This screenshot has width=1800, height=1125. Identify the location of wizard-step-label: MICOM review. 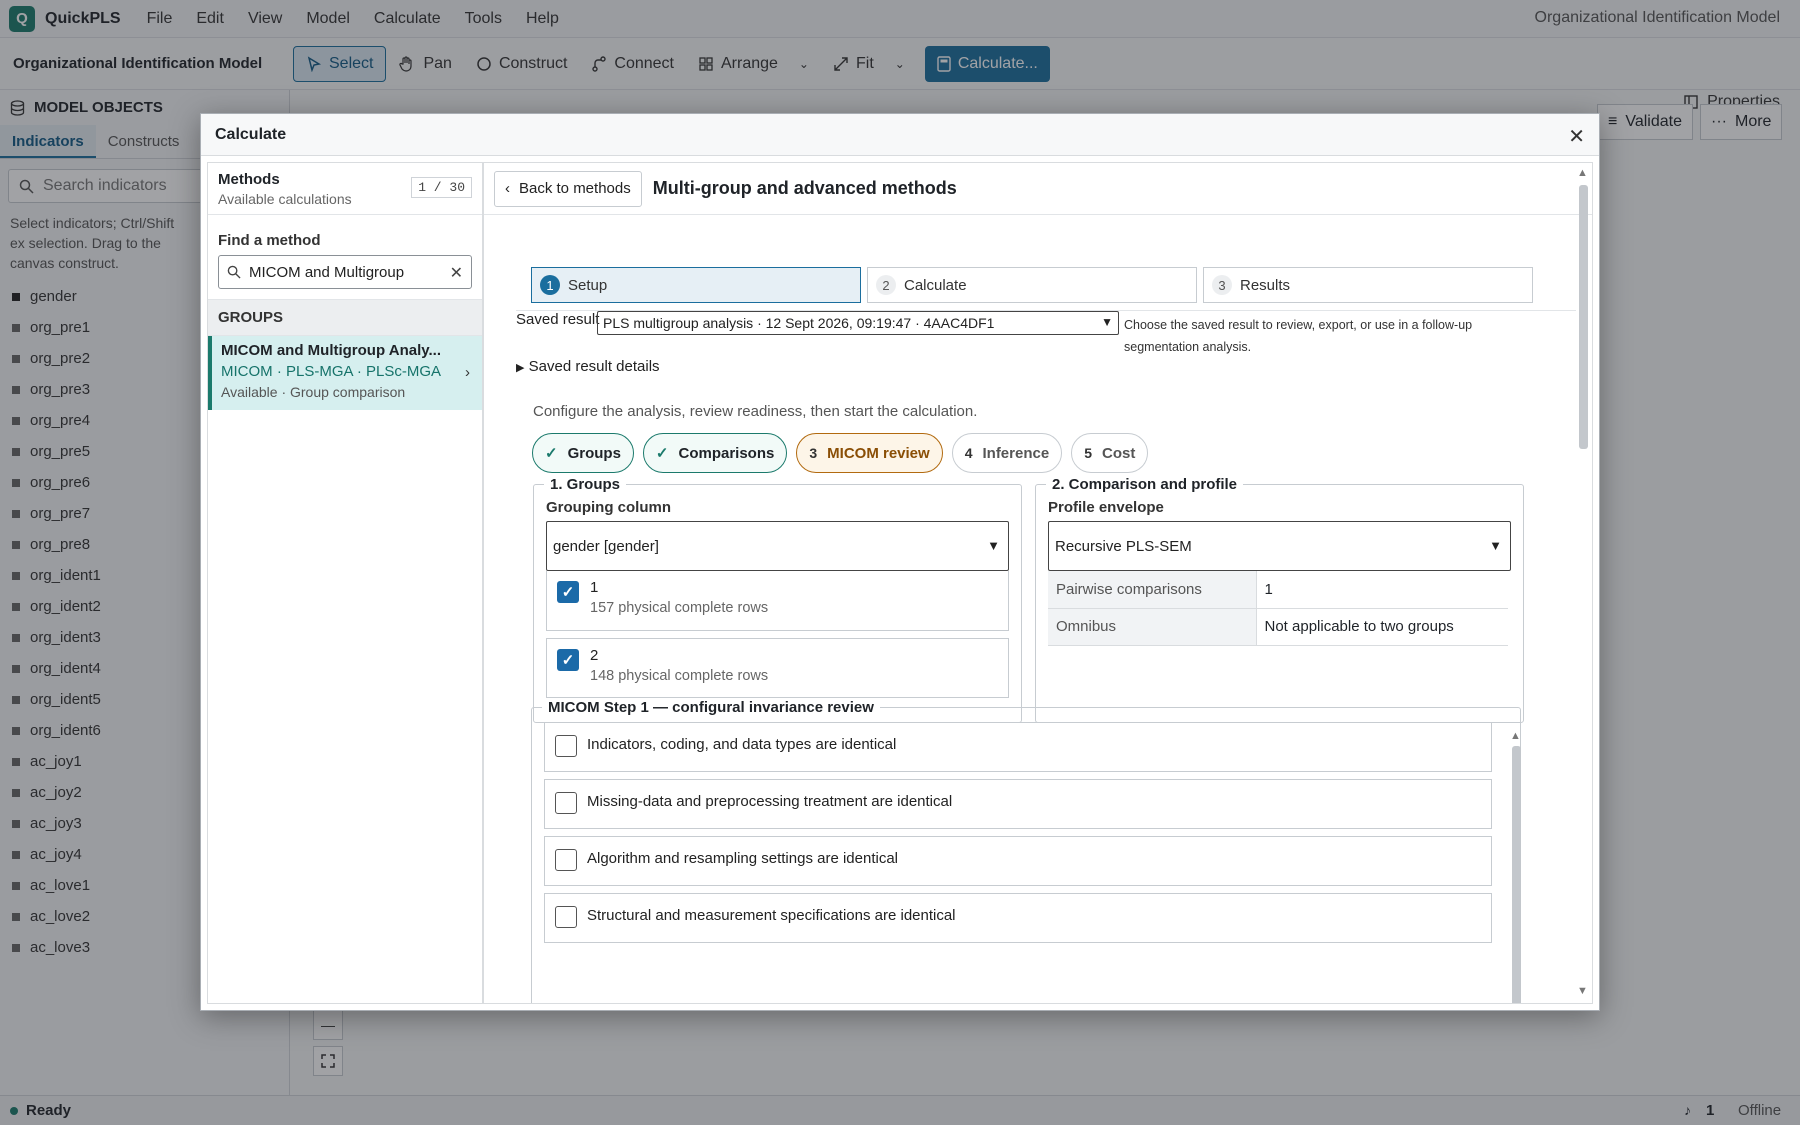
(878, 453).